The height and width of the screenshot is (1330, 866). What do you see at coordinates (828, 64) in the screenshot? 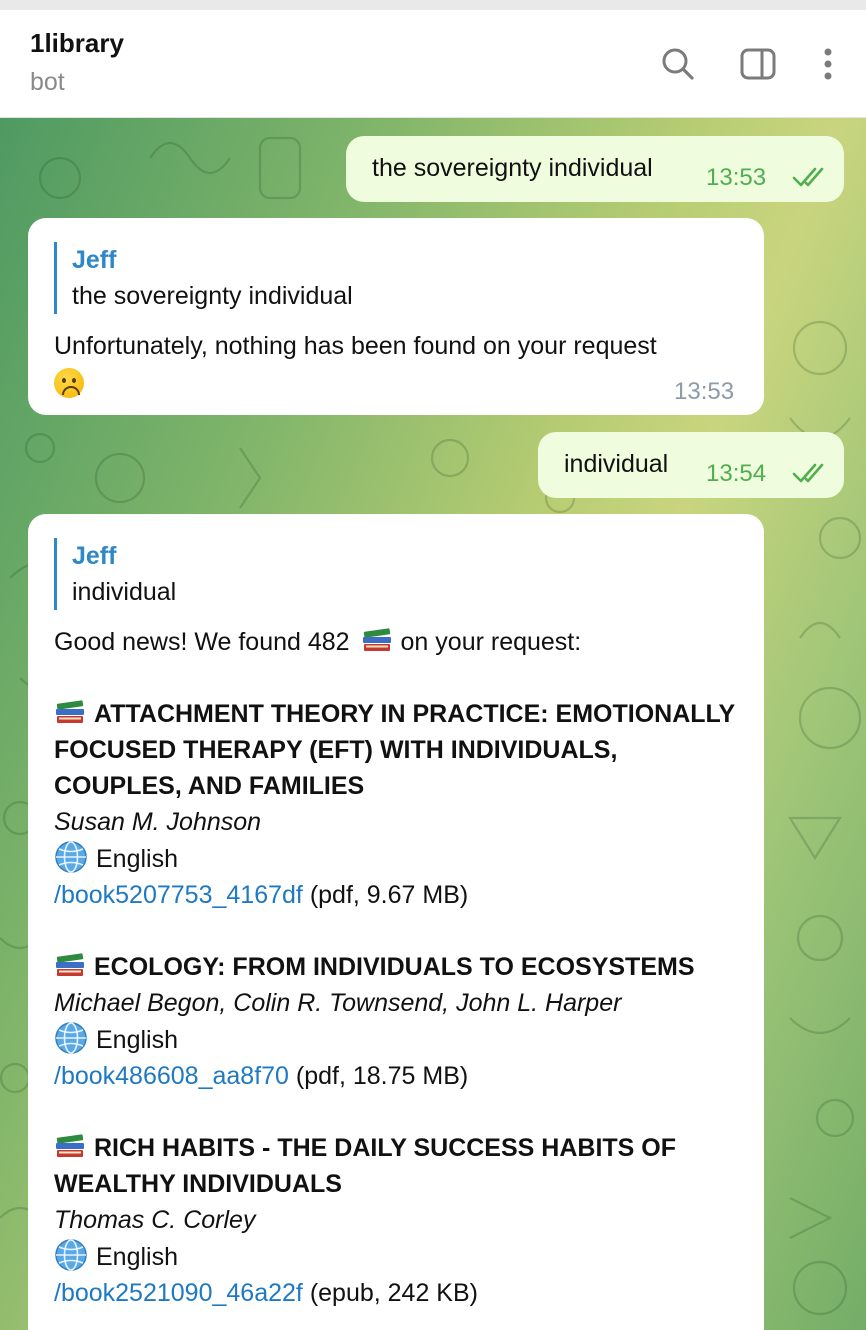
I see `more-vertical-icon` at bounding box center [828, 64].